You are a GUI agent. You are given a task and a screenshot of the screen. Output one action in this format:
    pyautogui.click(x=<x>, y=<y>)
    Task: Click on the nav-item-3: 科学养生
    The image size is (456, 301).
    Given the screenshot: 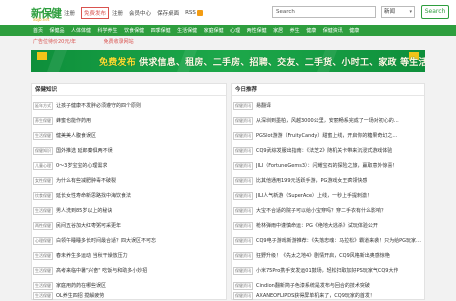 What is the action you would take?
    pyautogui.click(x=108, y=30)
    